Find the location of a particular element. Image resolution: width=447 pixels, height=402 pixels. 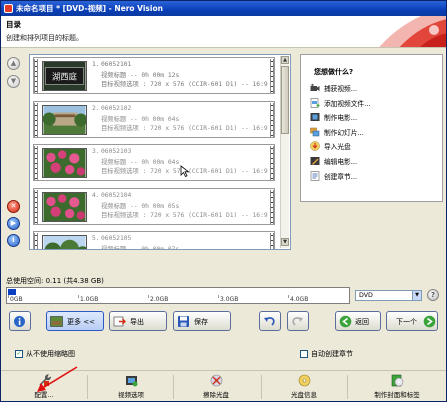

undo-icon is located at coordinates (269, 321).